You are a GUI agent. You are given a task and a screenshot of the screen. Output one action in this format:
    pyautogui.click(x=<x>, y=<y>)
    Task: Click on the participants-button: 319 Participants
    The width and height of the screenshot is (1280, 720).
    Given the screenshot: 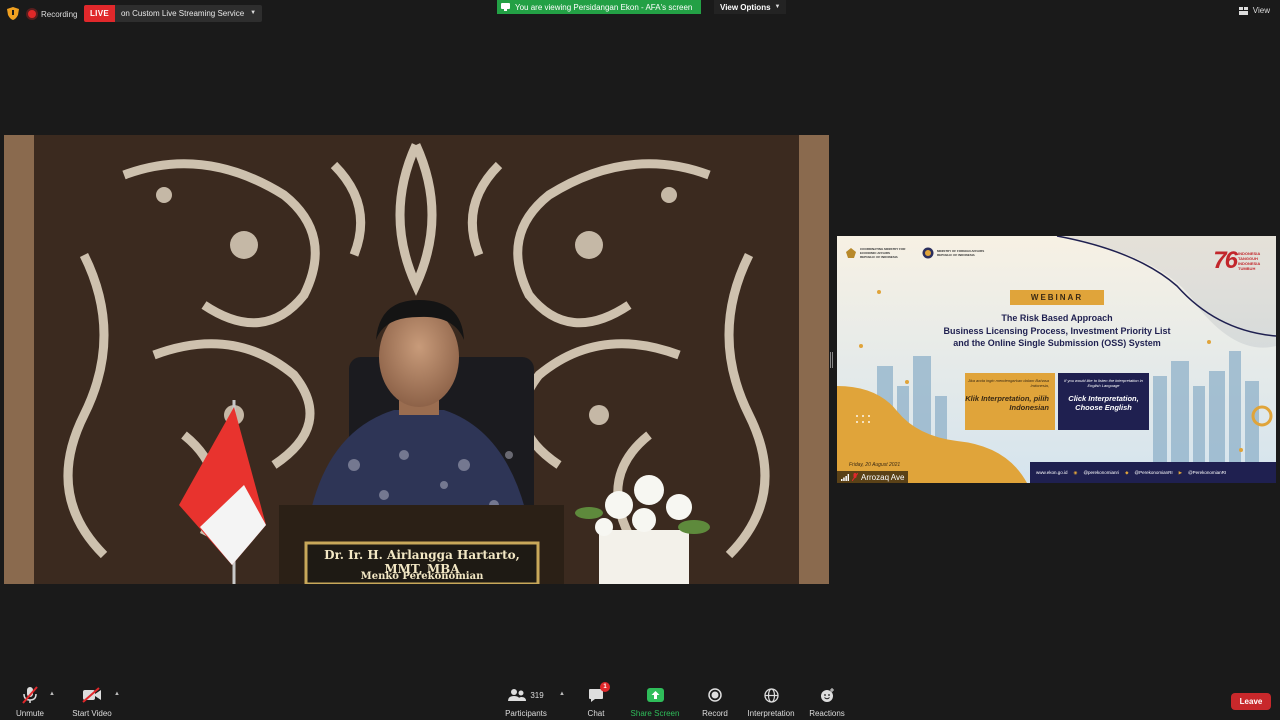 What is the action you would take?
    pyautogui.click(x=526, y=702)
    